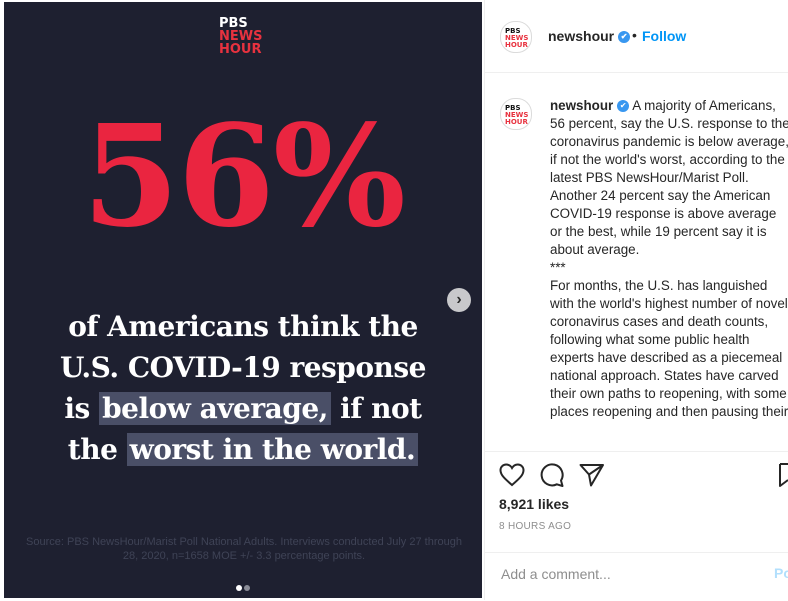 This screenshot has height=601, width=788. I want to click on headline-text: the, so click(92, 449).